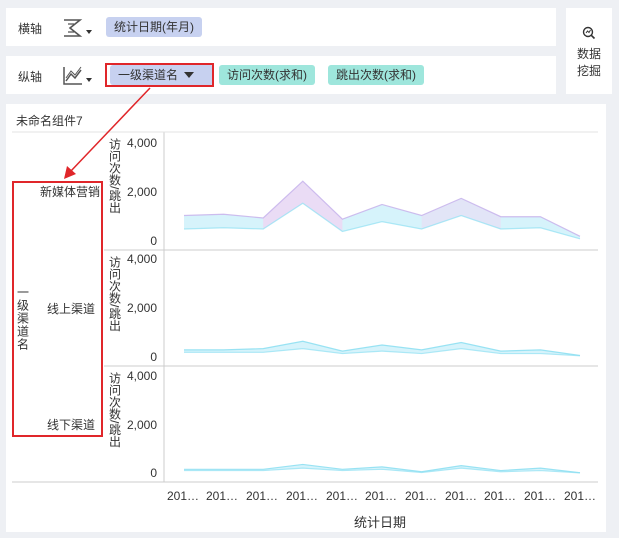  Describe the element at coordinates (141, 308) in the screenshot. I see `y-tick-1-2000: 2,000` at that location.